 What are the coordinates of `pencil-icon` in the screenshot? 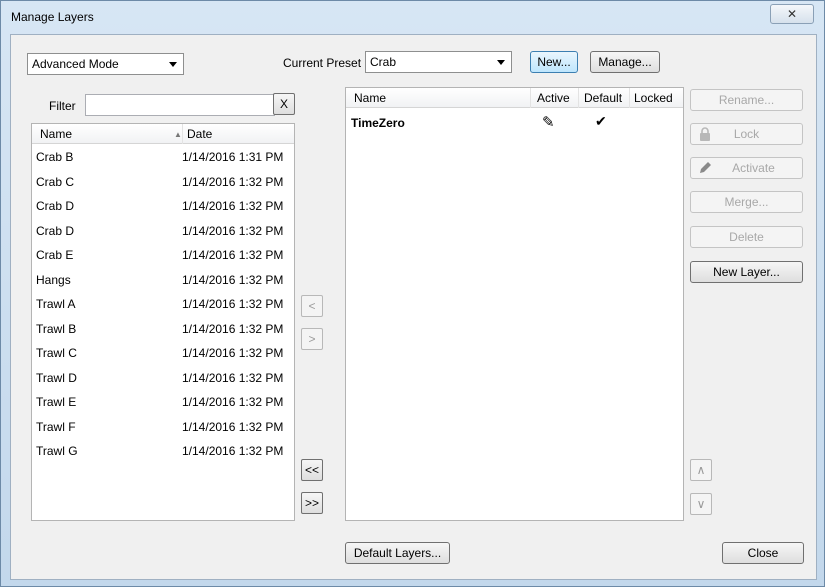 It's located at (705, 167).